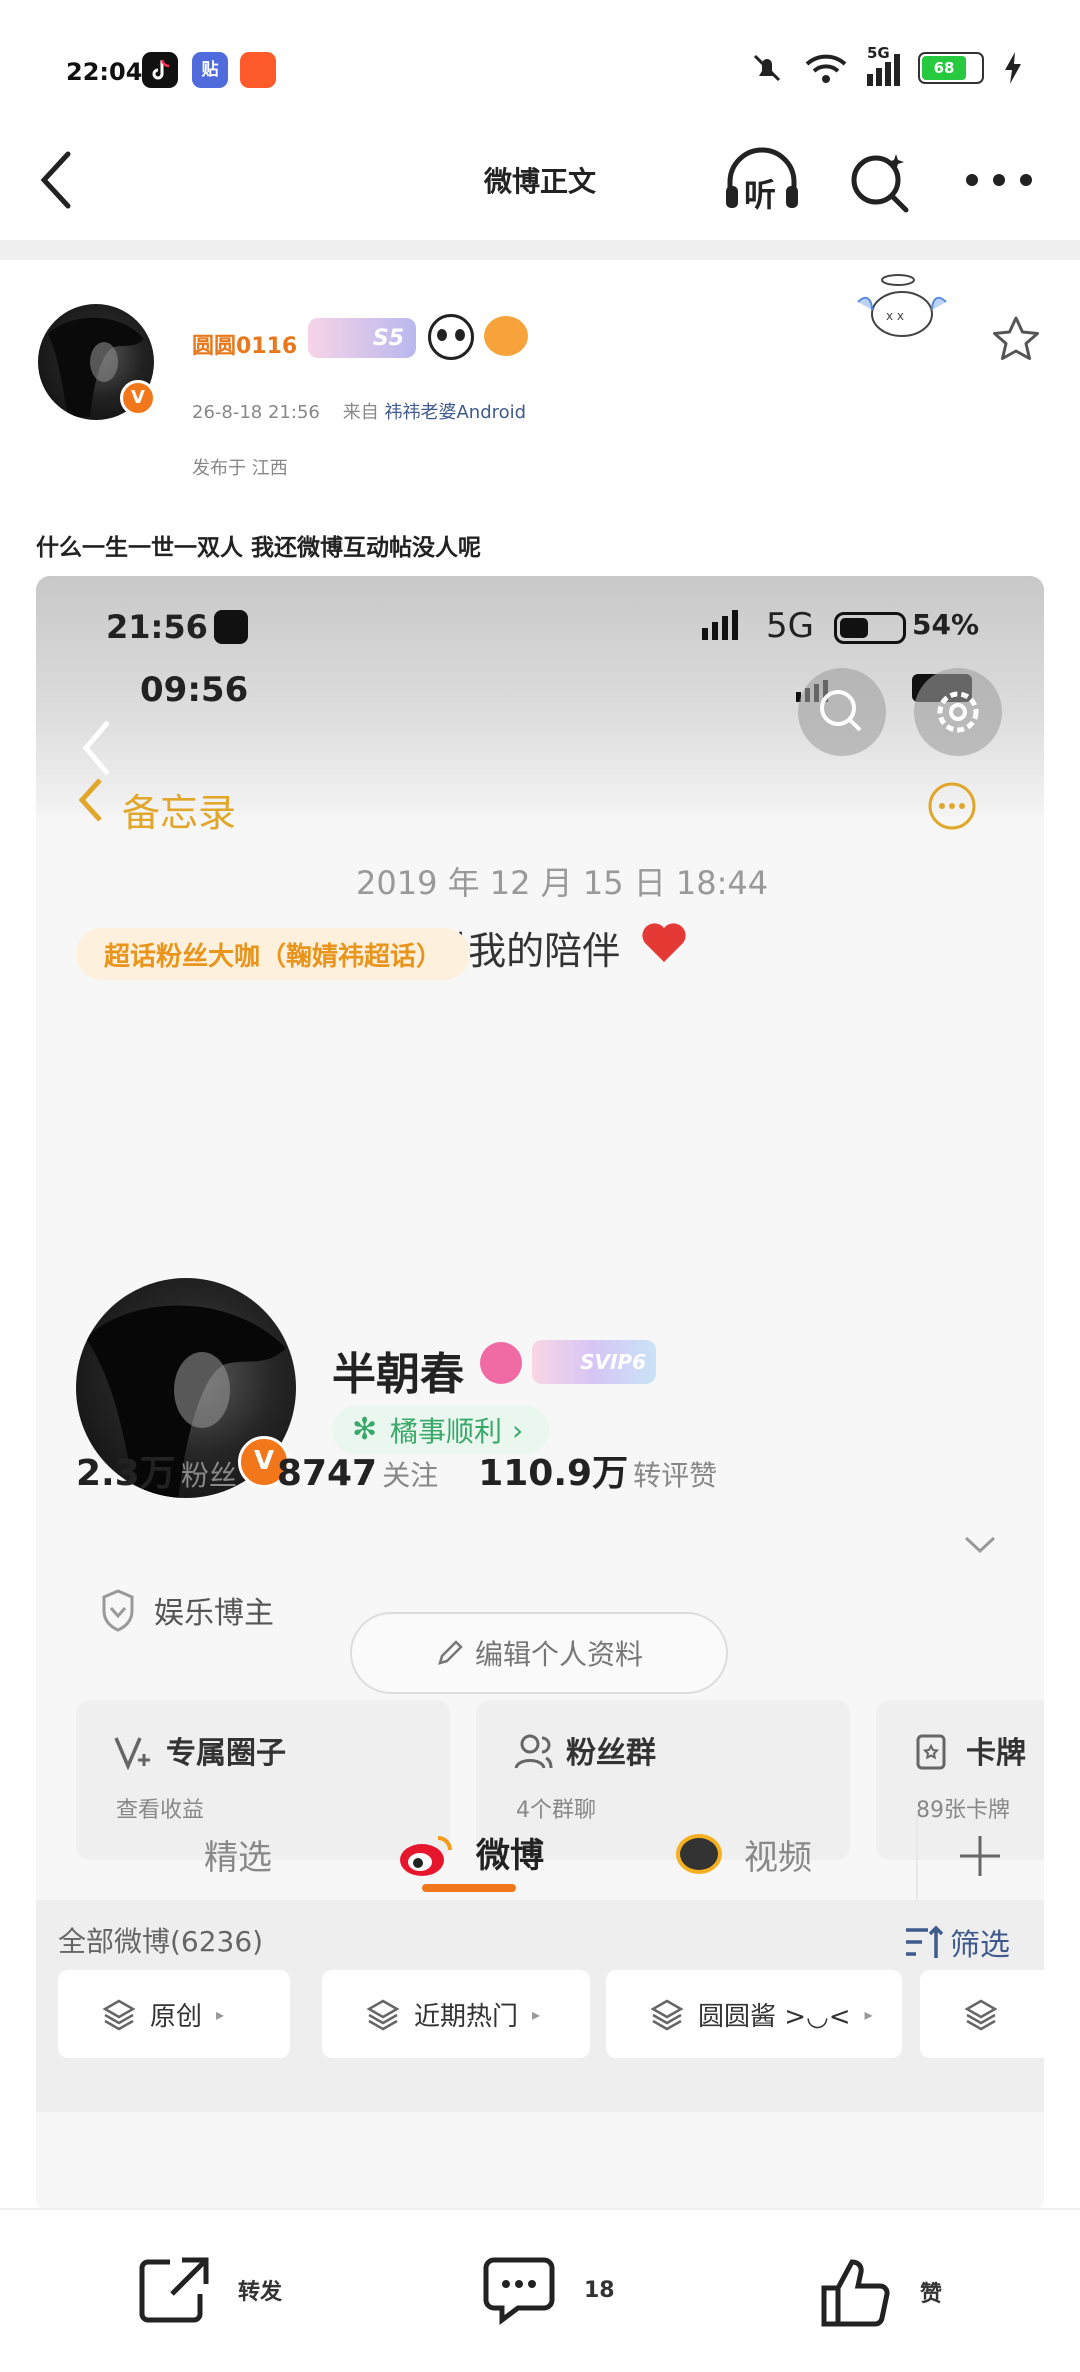  I want to click on chip-label: 原创, so click(176, 2016).